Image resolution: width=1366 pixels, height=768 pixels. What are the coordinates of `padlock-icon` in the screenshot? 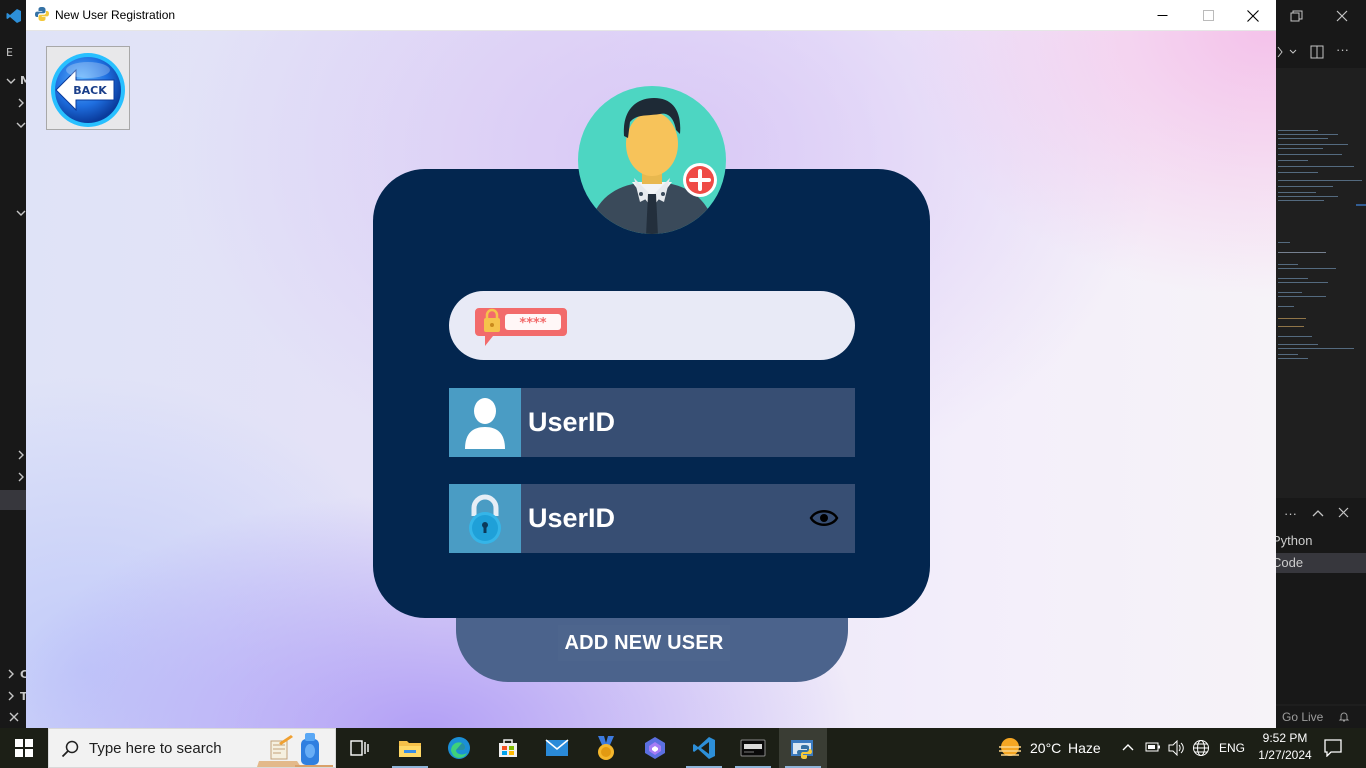 It's located at (485, 519).